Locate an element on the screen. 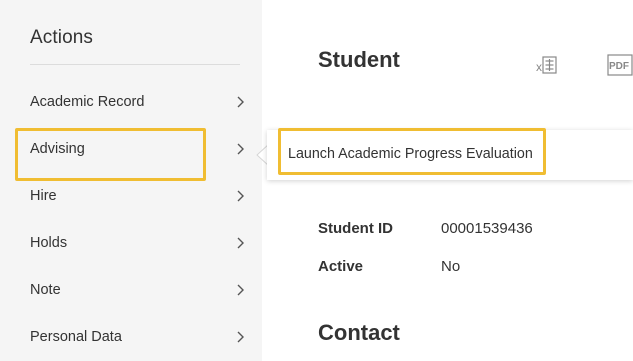 This screenshot has height=361, width=633. active-label: Active is located at coordinates (341, 266).